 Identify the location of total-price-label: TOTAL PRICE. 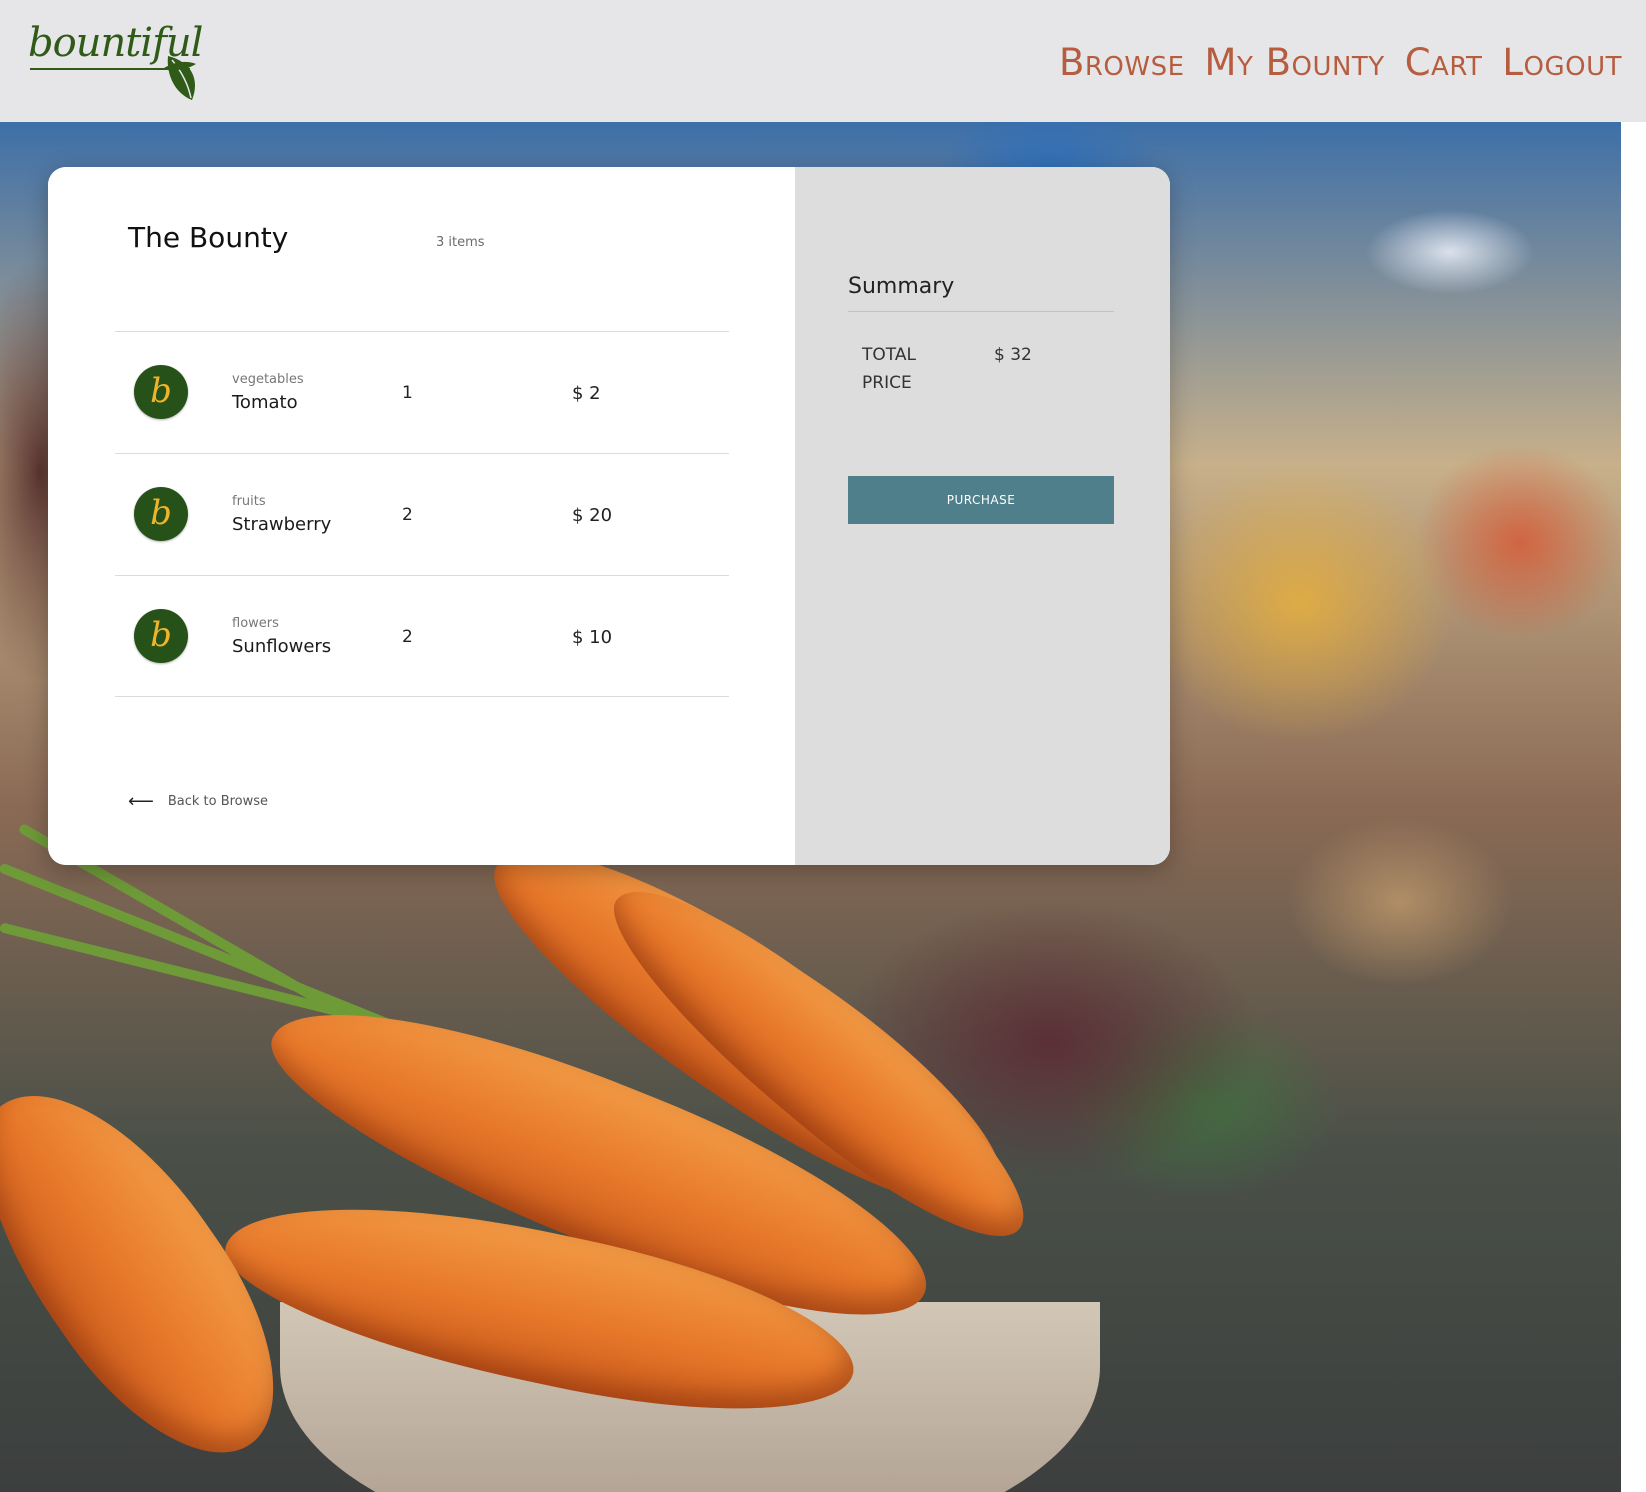
(889, 369).